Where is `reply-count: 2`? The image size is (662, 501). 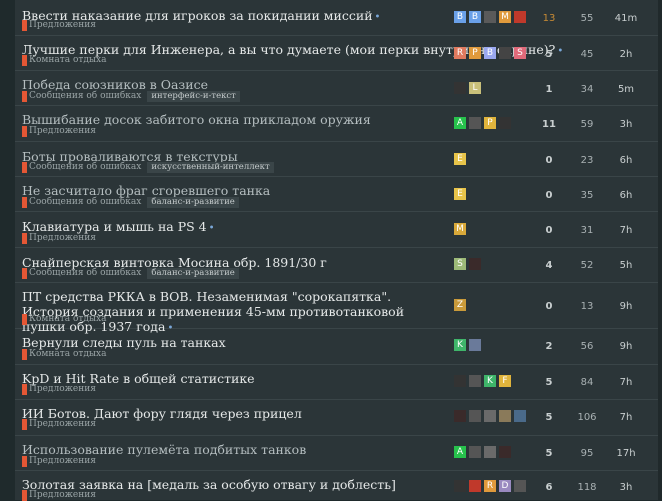 reply-count: 2 is located at coordinates (549, 346).